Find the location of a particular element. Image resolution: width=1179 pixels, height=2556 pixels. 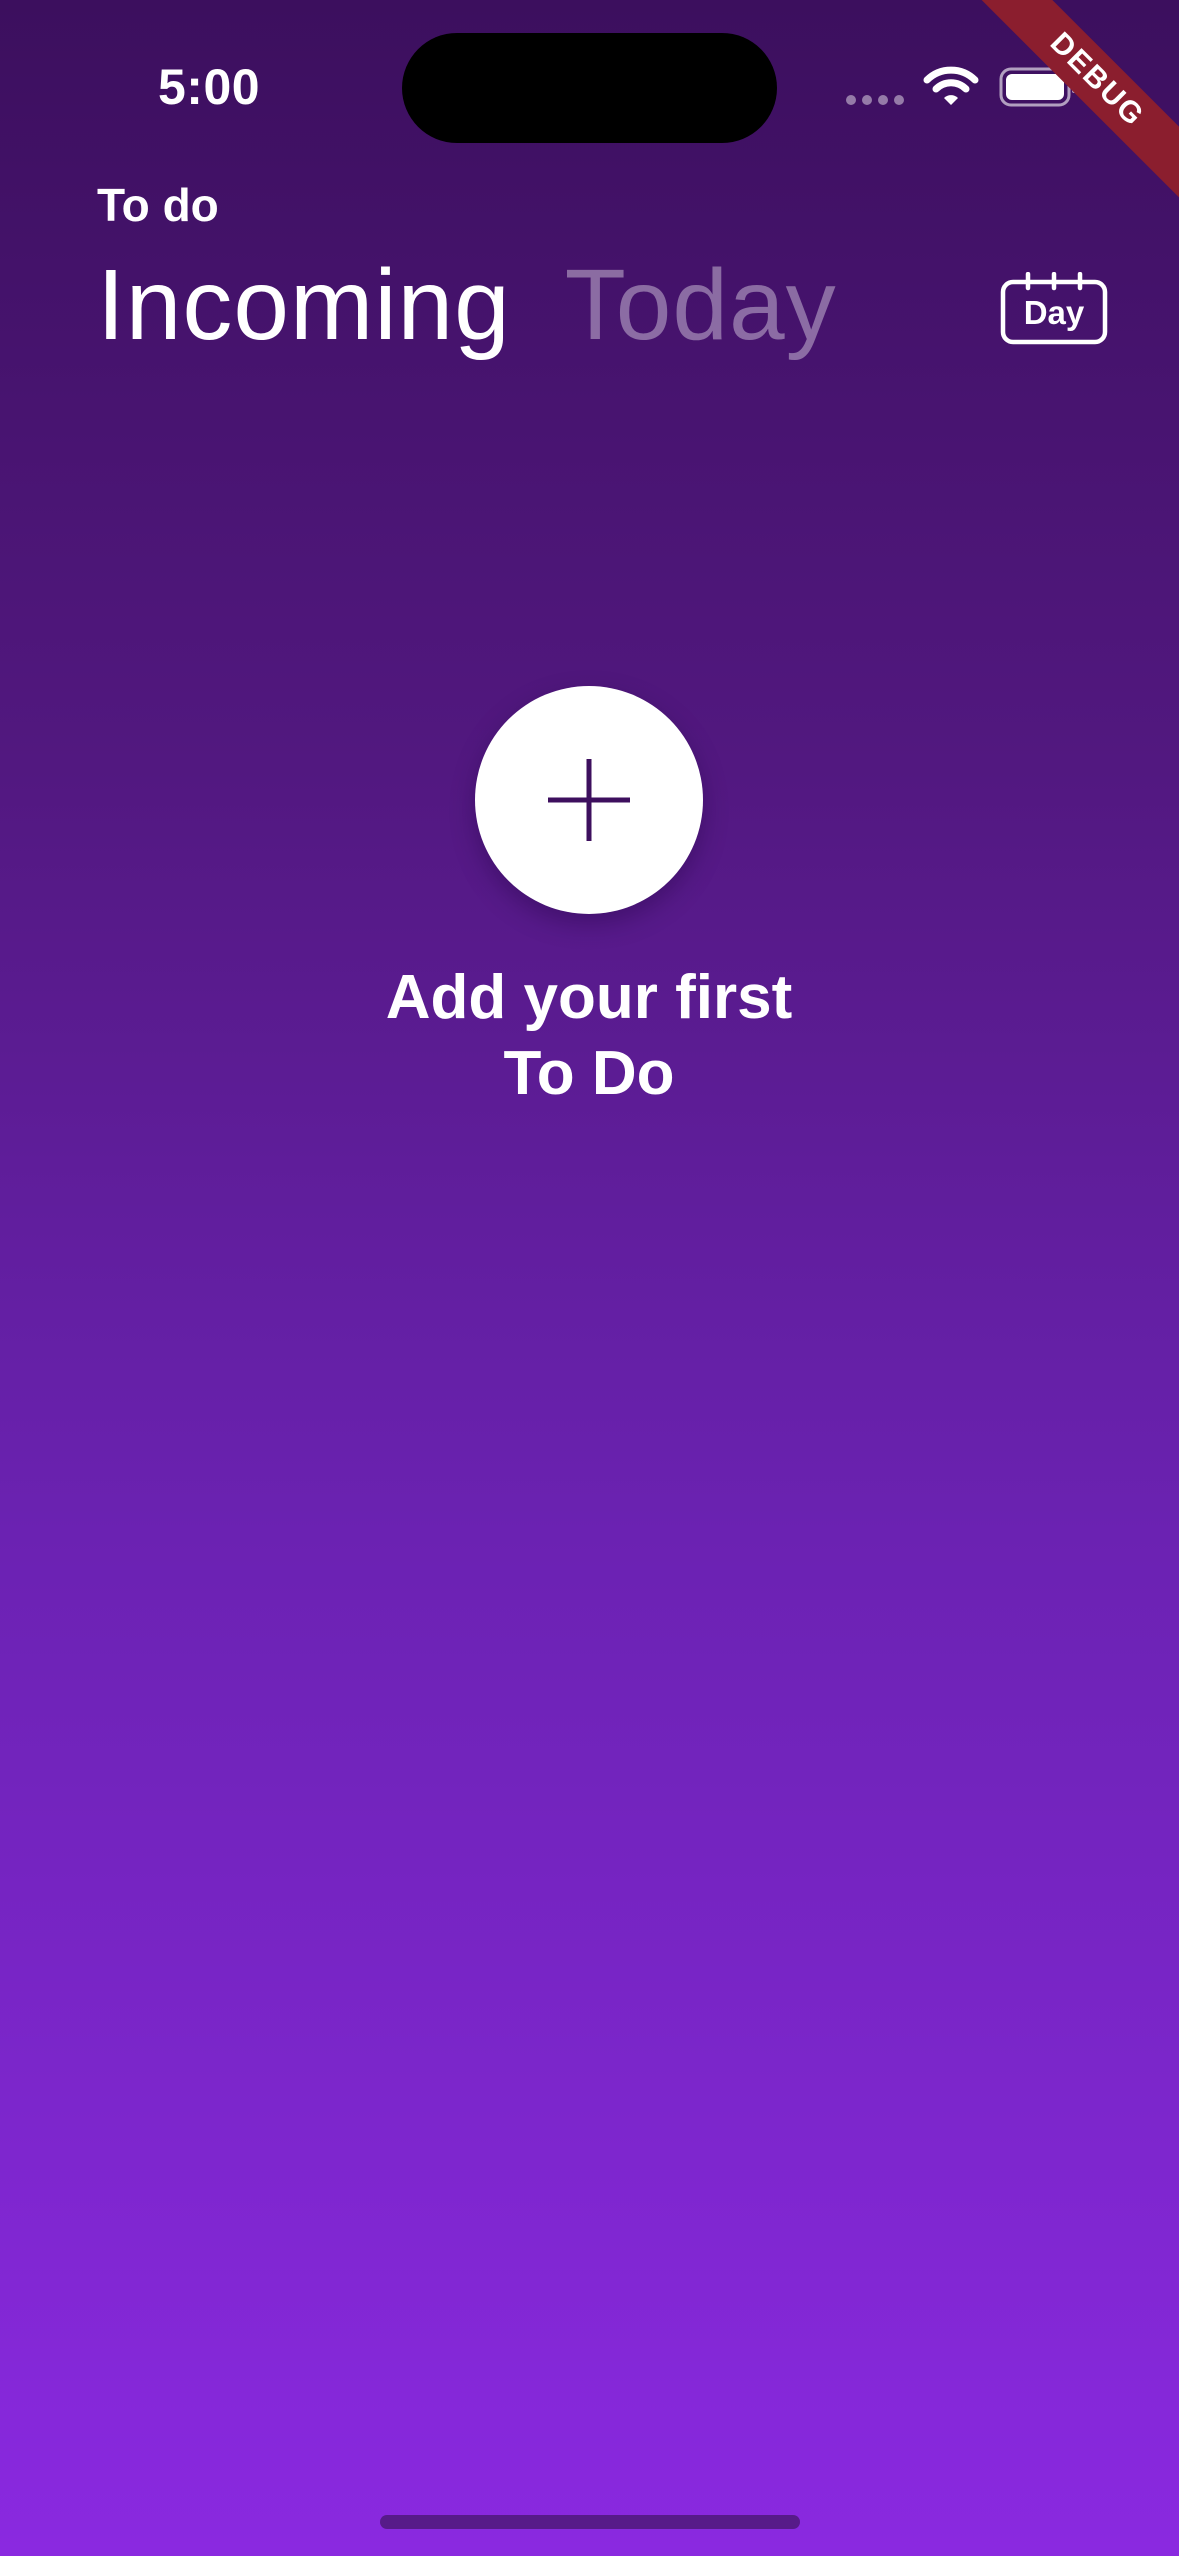

empty-state-message: Add your first To Do is located at coordinates (589, 1036).